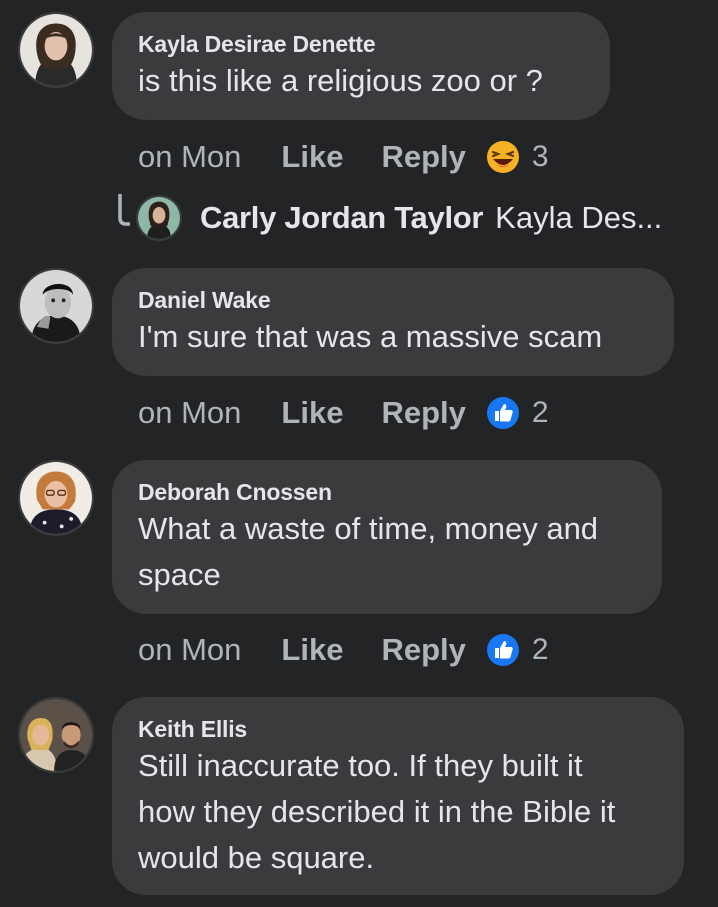  Describe the element at coordinates (377, 811) in the screenshot. I see `comment-text-line: how they described it in the Bible it` at that location.